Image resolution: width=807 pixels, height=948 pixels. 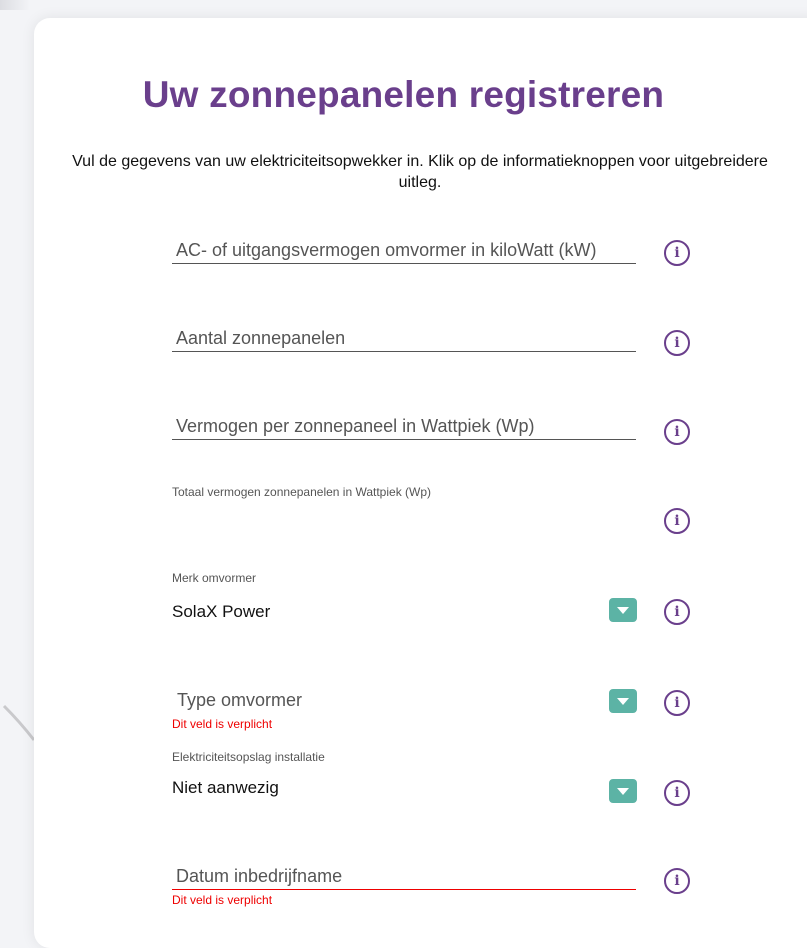 What do you see at coordinates (404, 877) in the screenshot?
I see `commission-date-input` at bounding box center [404, 877].